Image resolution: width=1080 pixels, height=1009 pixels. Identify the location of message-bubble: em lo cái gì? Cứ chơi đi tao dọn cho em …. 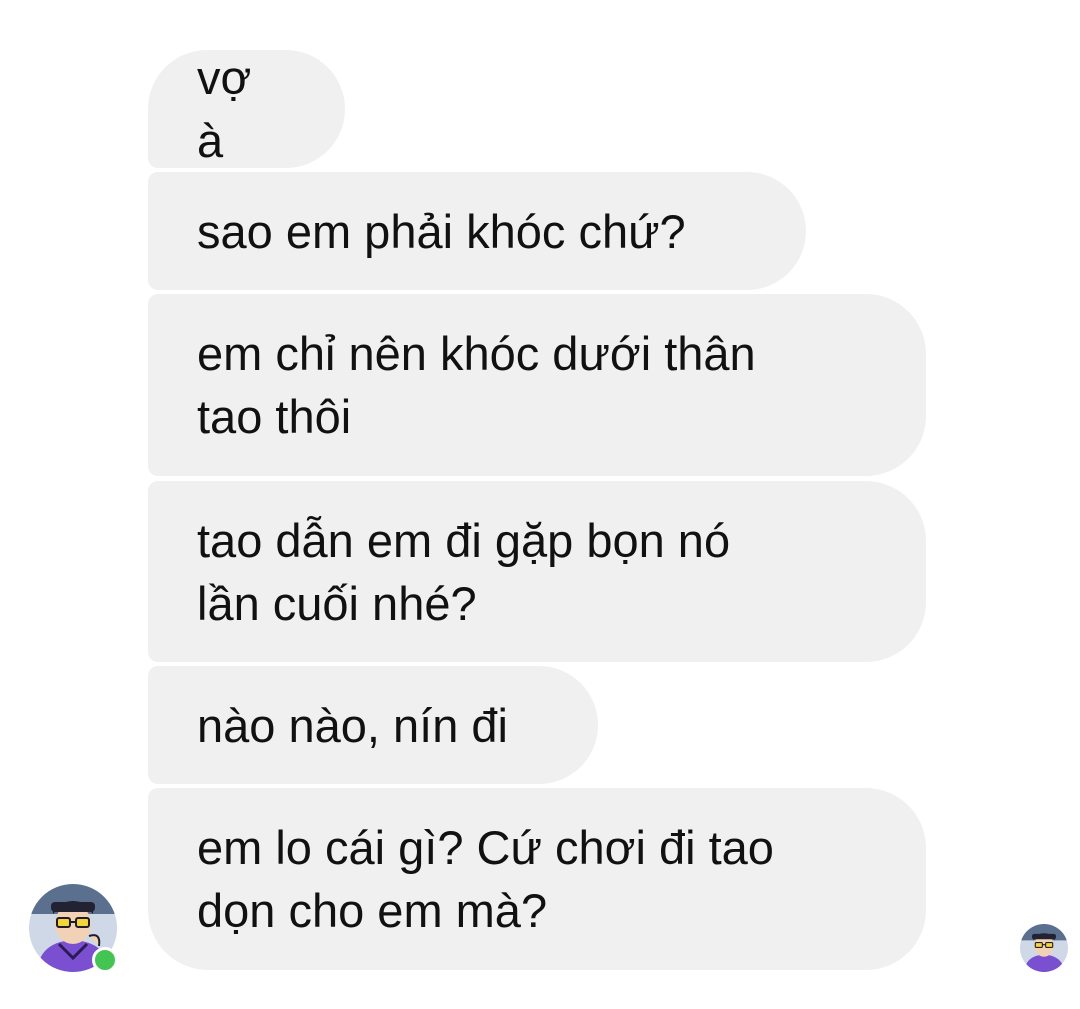
(537, 879).